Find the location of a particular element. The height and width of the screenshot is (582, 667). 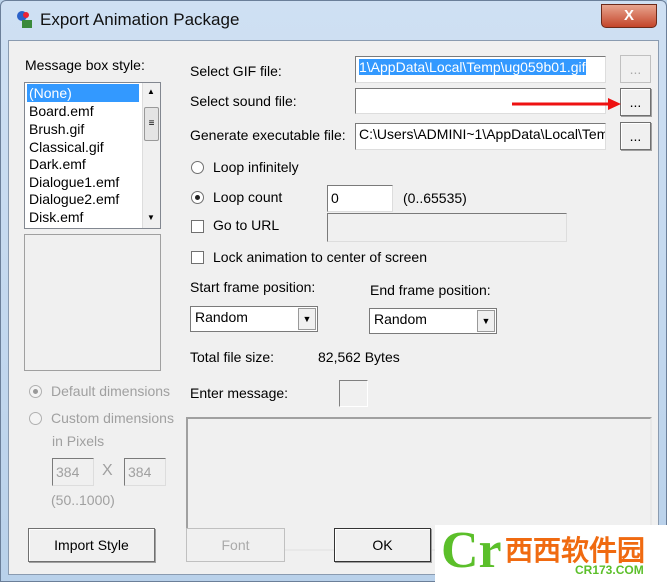

list-item: Board.emf is located at coordinates (61, 111).